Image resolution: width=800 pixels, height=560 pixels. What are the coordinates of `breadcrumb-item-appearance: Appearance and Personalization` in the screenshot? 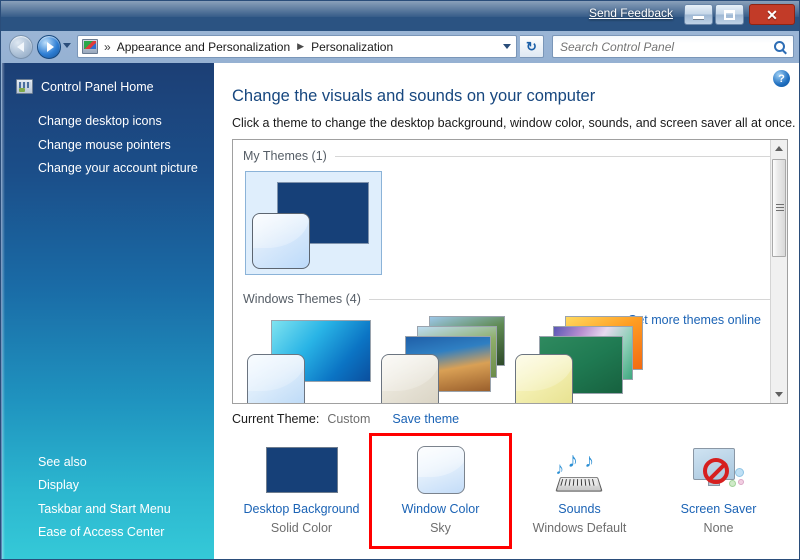 It's located at (203, 47).